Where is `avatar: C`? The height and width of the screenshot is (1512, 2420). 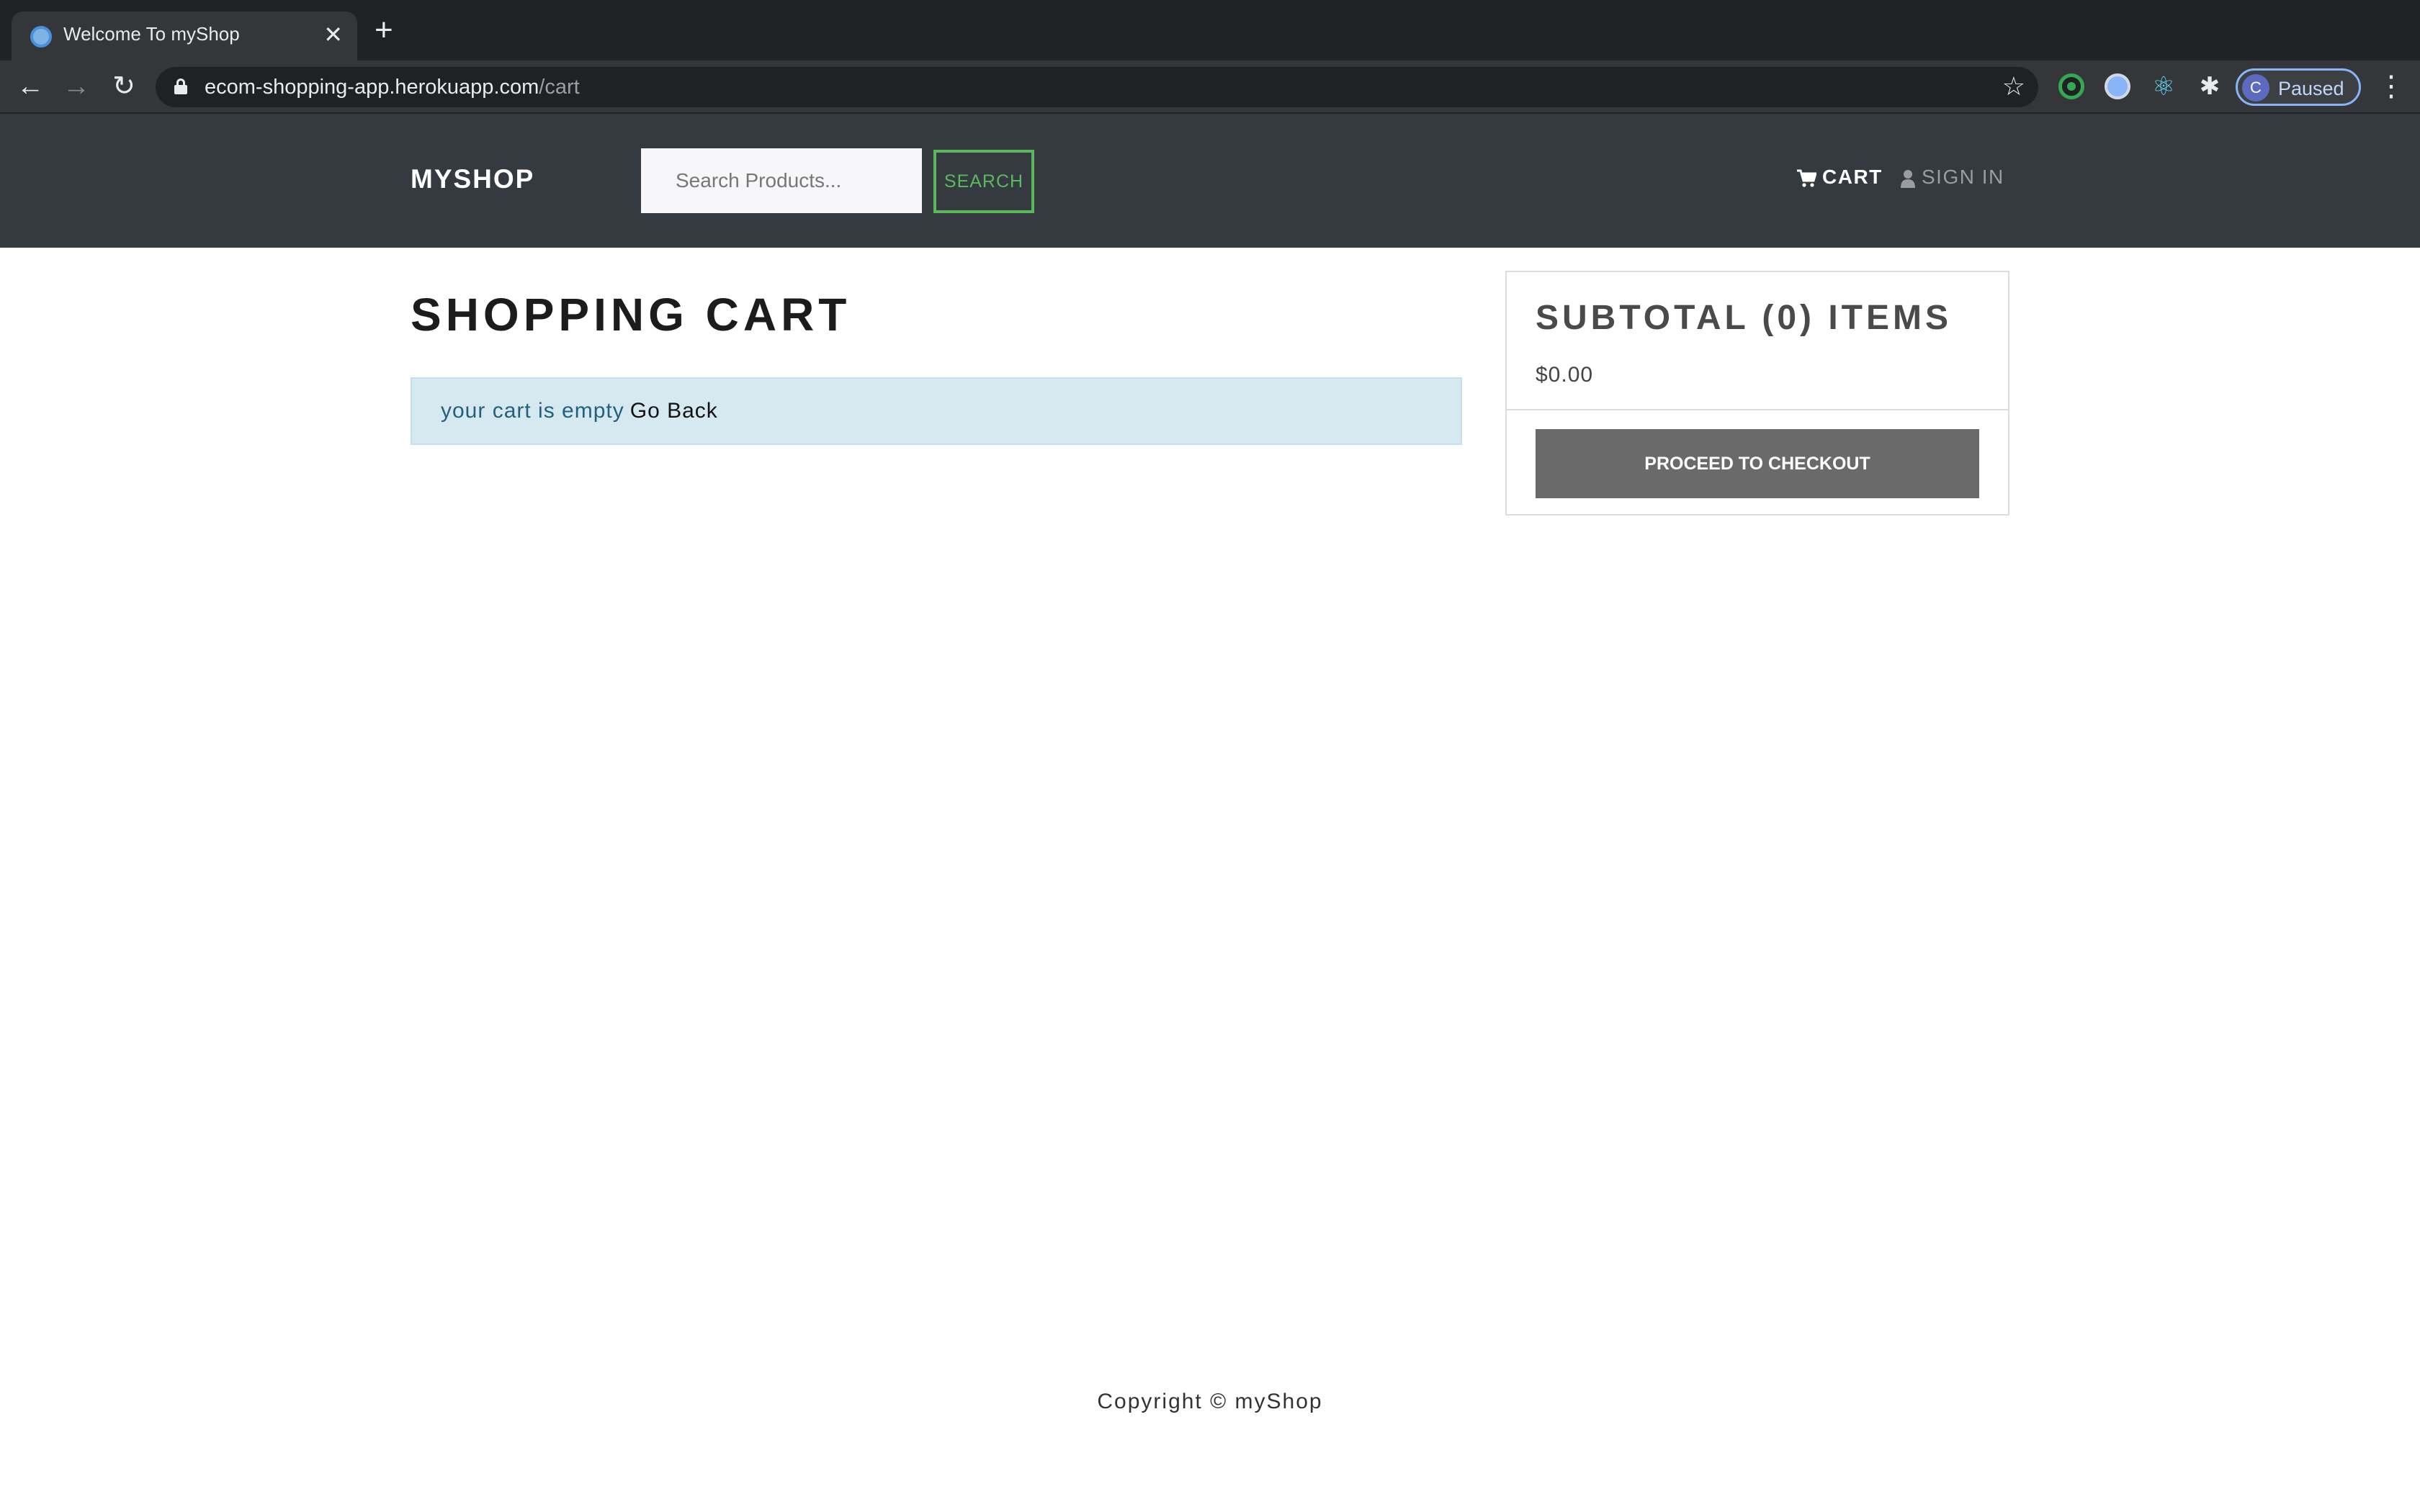
avatar: C is located at coordinates (2255, 88).